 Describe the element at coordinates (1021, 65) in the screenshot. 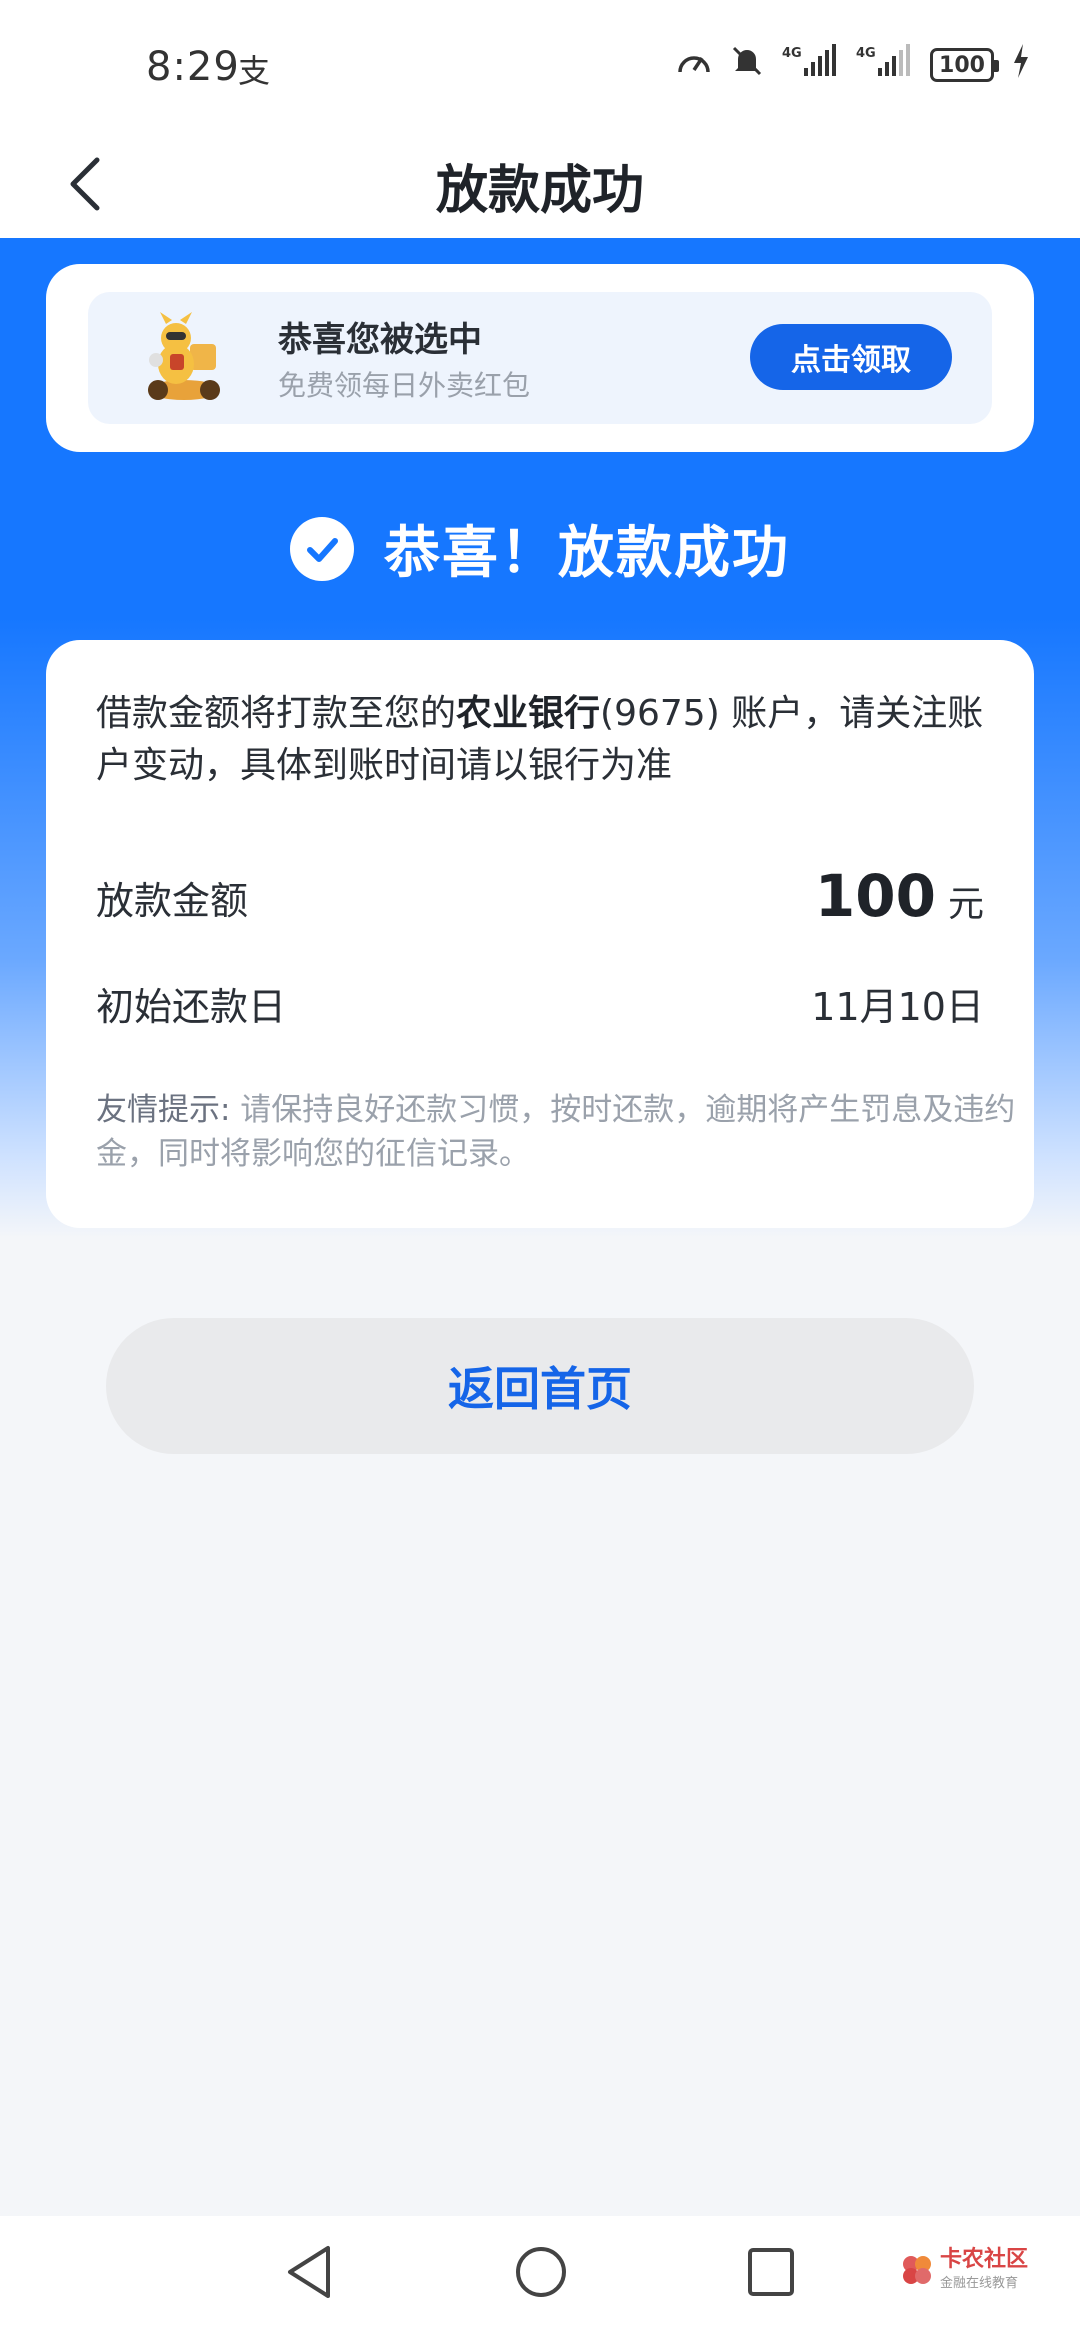

I see `charging-icon` at that location.